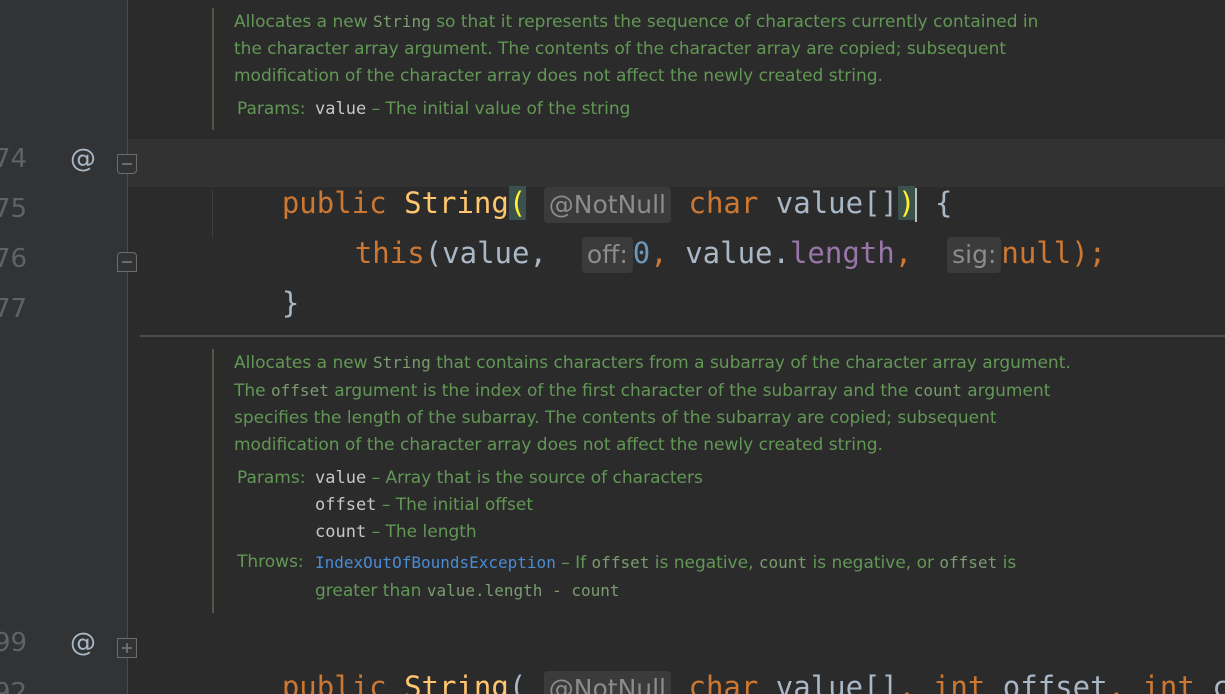 The image size is (1225, 694). What do you see at coordinates (14, 309) in the screenshot?
I see `line-number: 77` at bounding box center [14, 309].